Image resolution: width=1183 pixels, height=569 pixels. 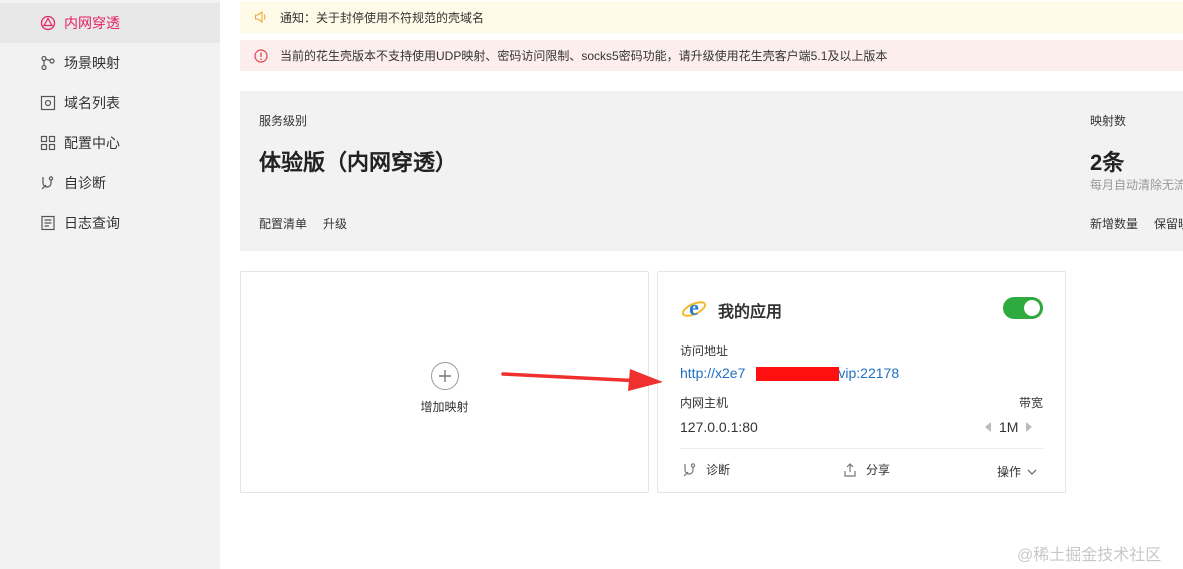 I want to click on sidebar-item-scene-map: 场景映射, so click(x=110, y=63).